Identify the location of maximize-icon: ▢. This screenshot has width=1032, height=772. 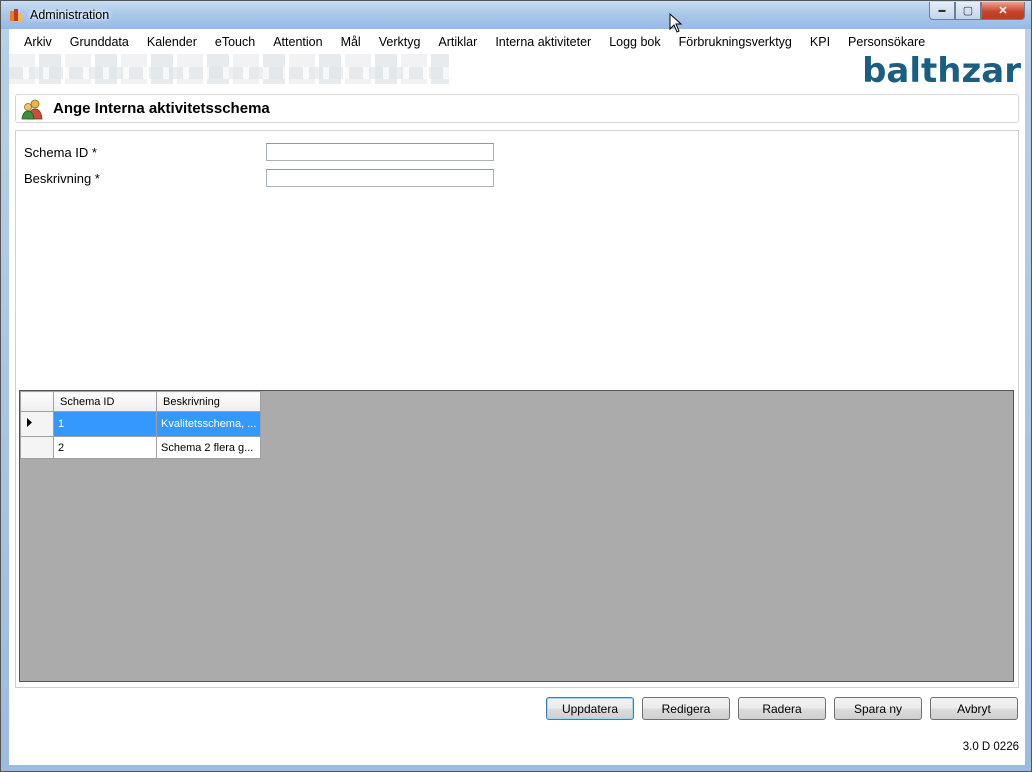
(968, 11).